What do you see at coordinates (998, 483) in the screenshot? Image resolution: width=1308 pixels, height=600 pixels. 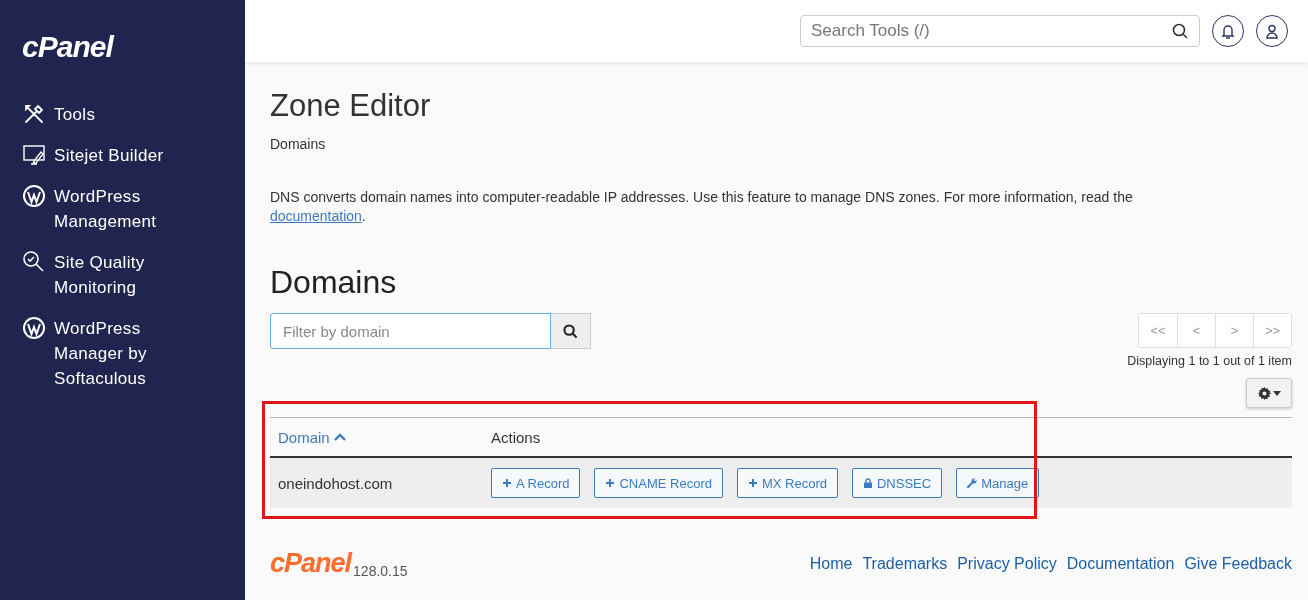 I see `record-action-button: Manage` at bounding box center [998, 483].